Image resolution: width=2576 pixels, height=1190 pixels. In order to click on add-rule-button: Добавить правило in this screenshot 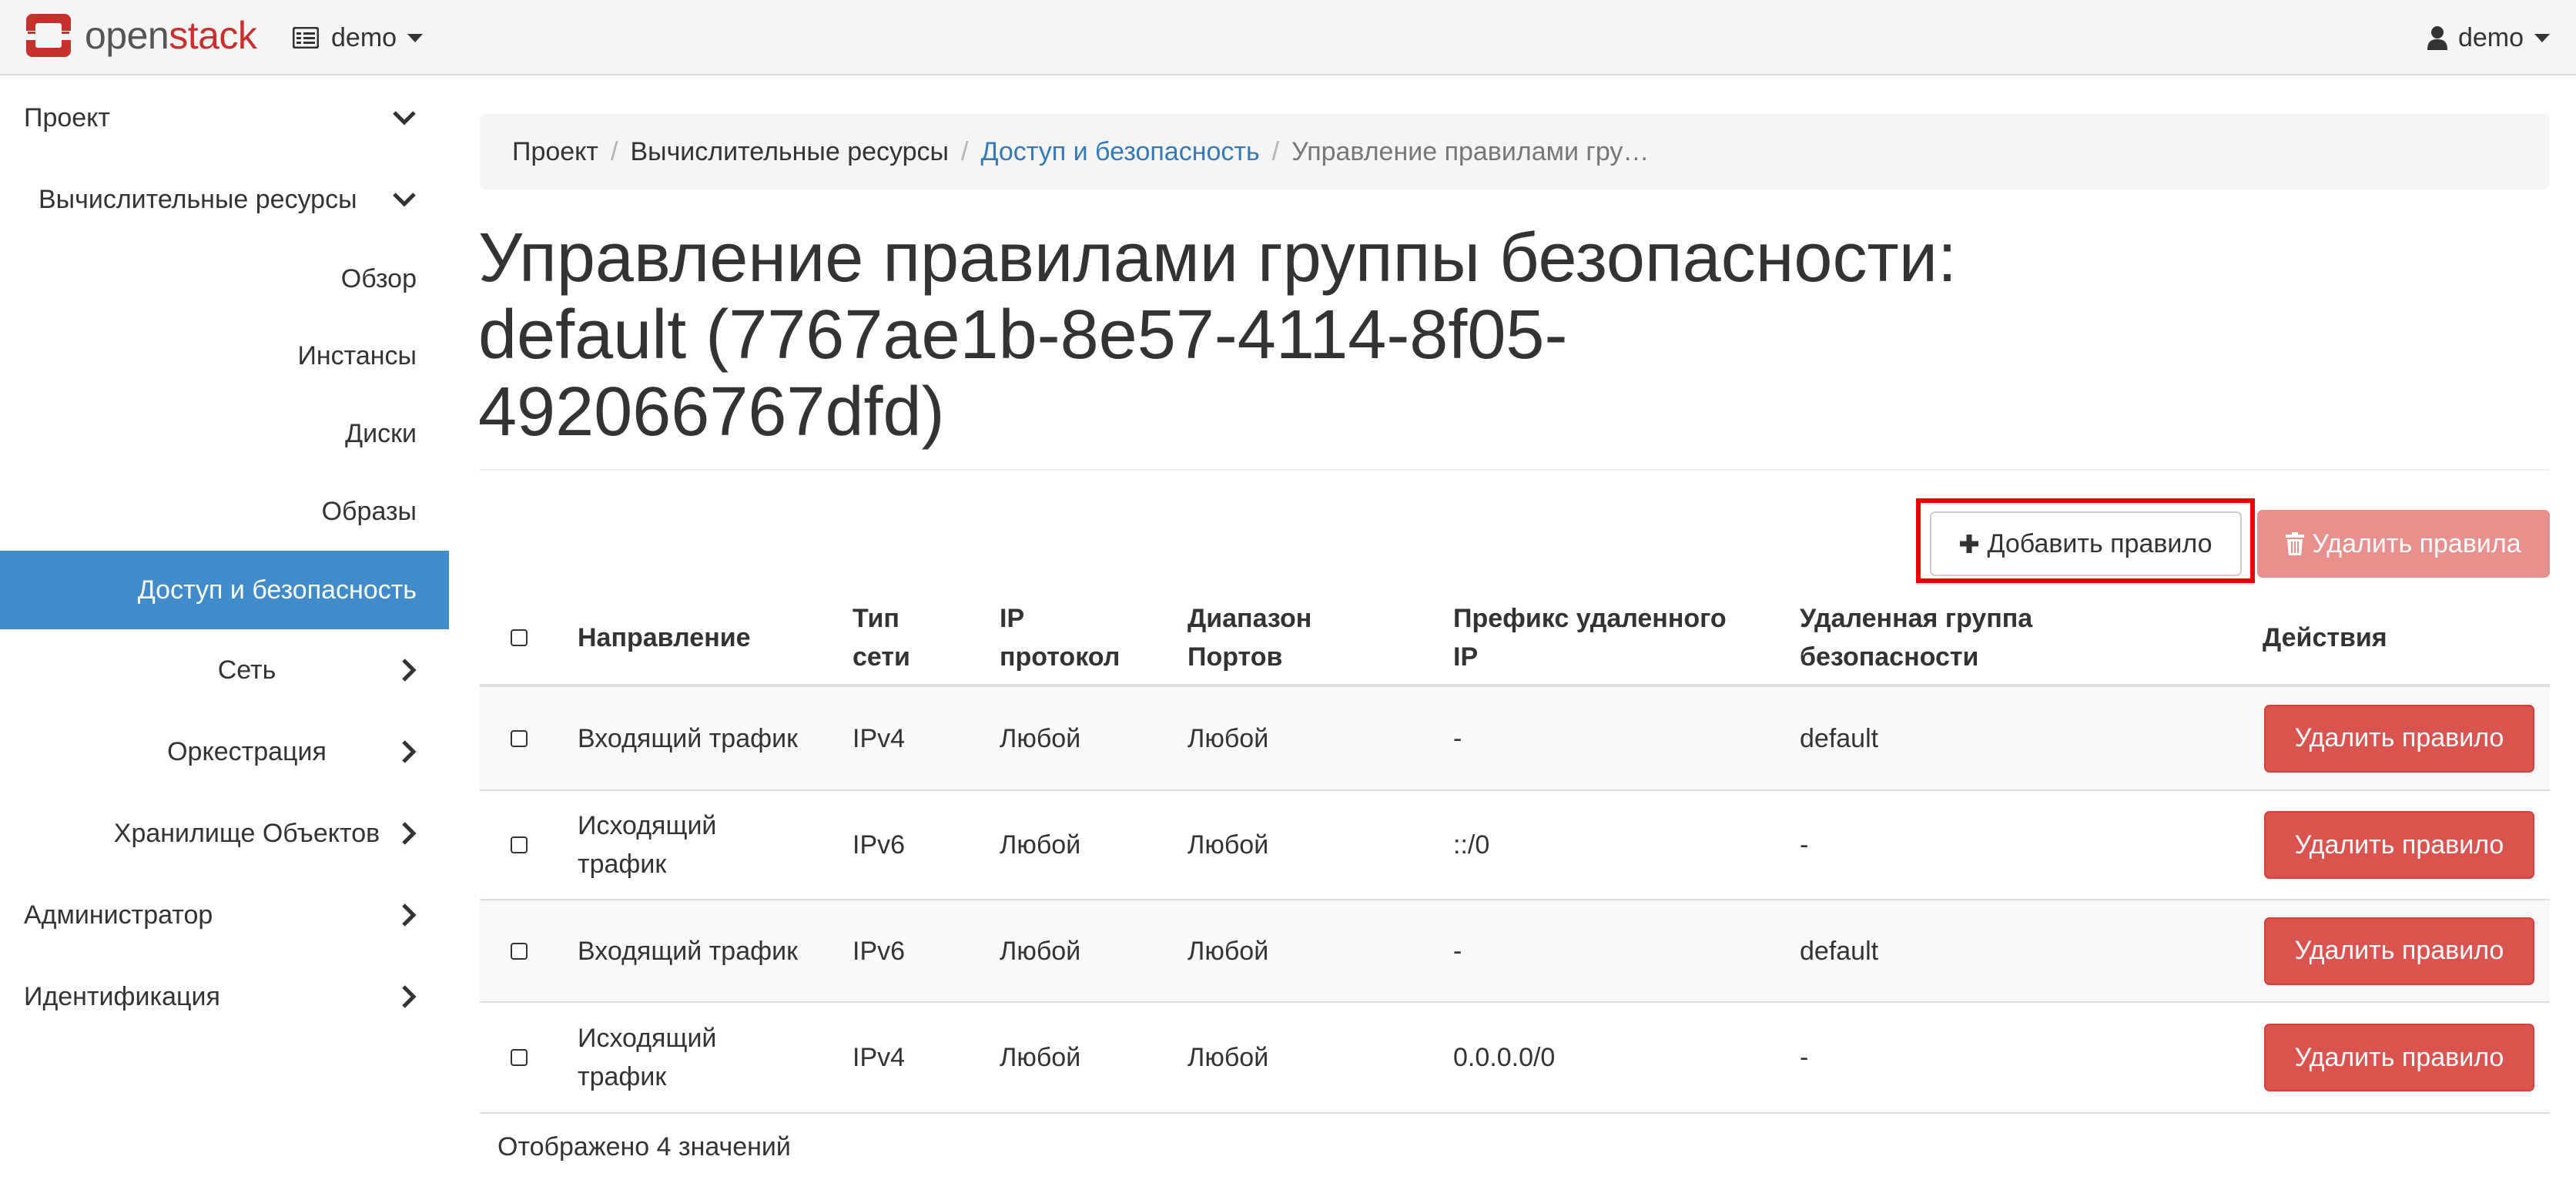, I will do `click(2086, 543)`.